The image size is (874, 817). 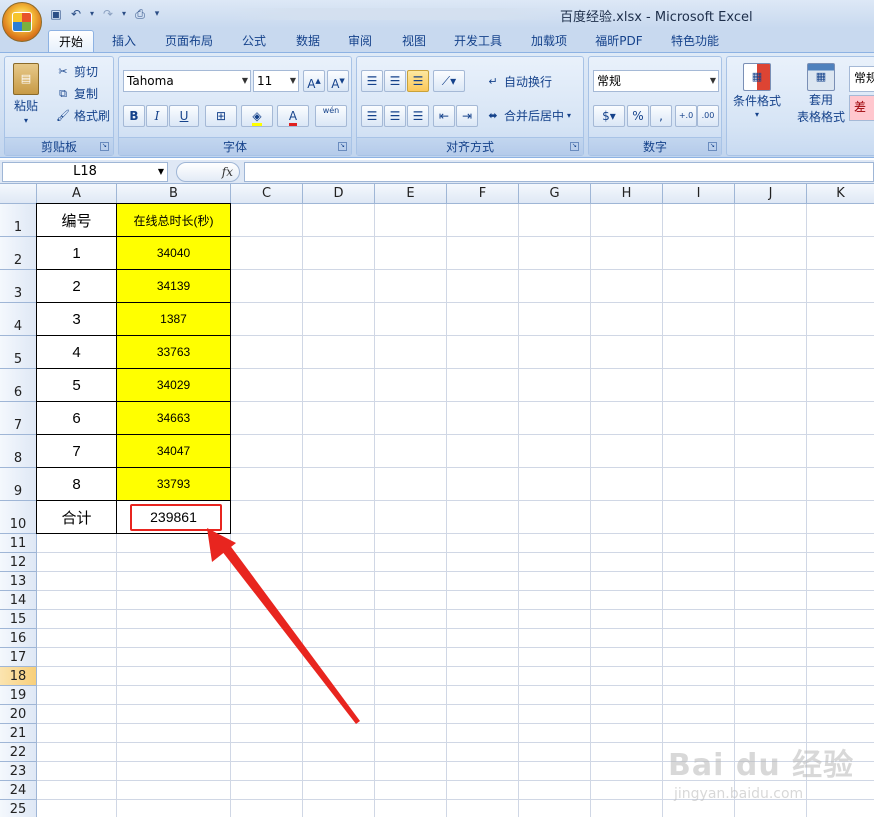 What do you see at coordinates (18, 695) in the screenshot?
I see `row-header-19: 19` at bounding box center [18, 695].